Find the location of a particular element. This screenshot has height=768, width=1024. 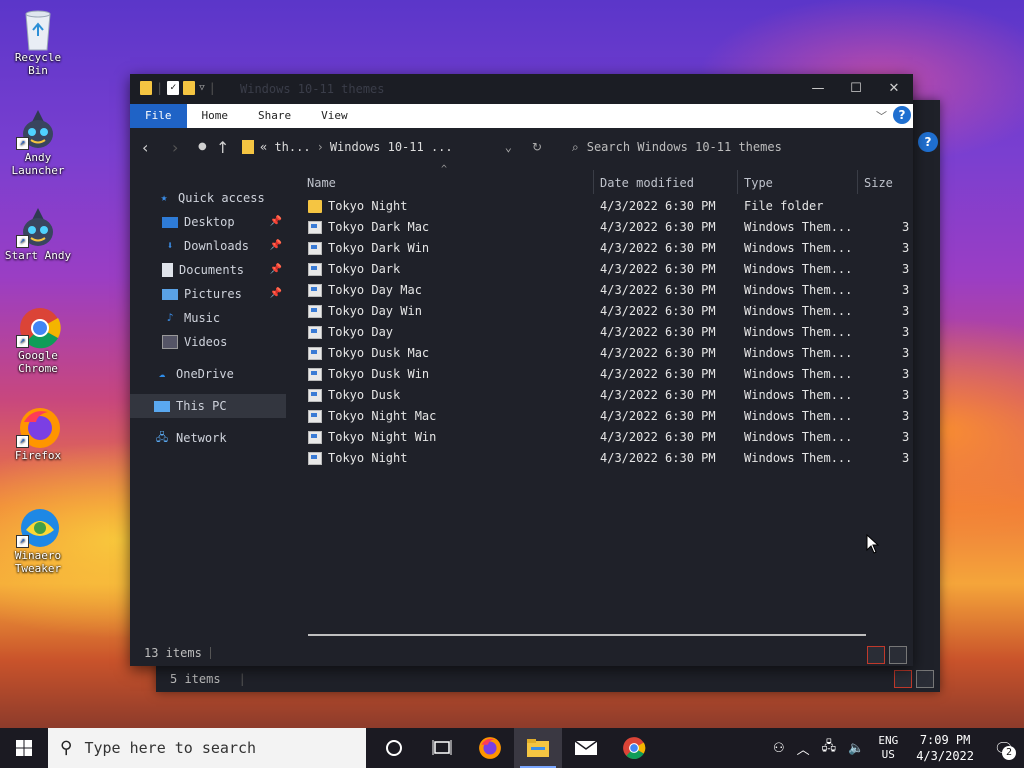

refresh-icon: ↻ is located at coordinates (537, 147).